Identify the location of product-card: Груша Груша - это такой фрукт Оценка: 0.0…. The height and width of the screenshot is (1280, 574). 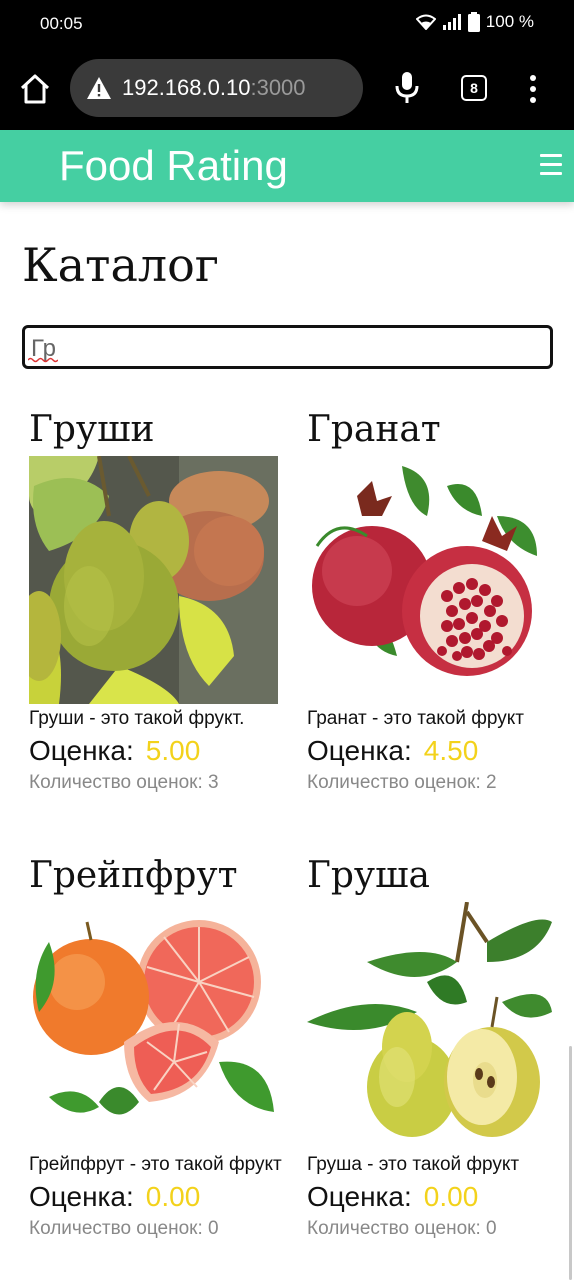
(437, 1048).